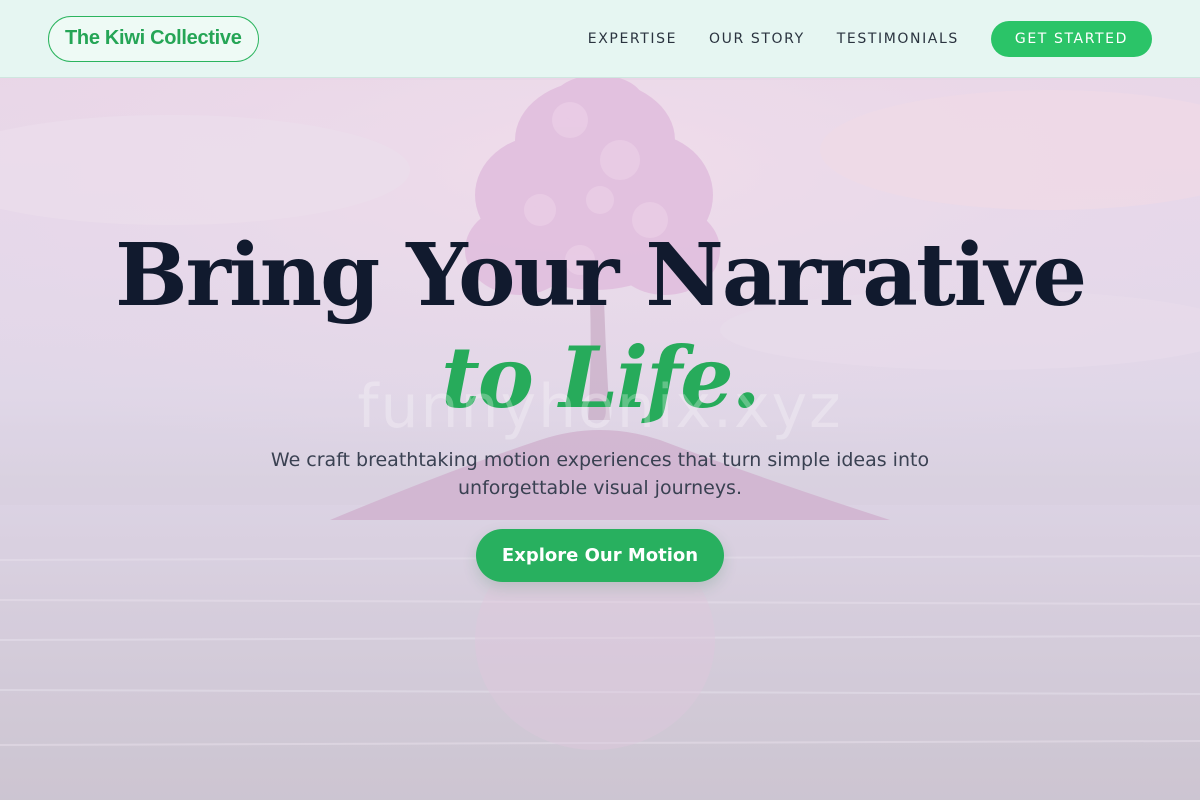 This screenshot has width=1200, height=800. I want to click on nav-link-expertise: EXPERTISE, so click(632, 39).